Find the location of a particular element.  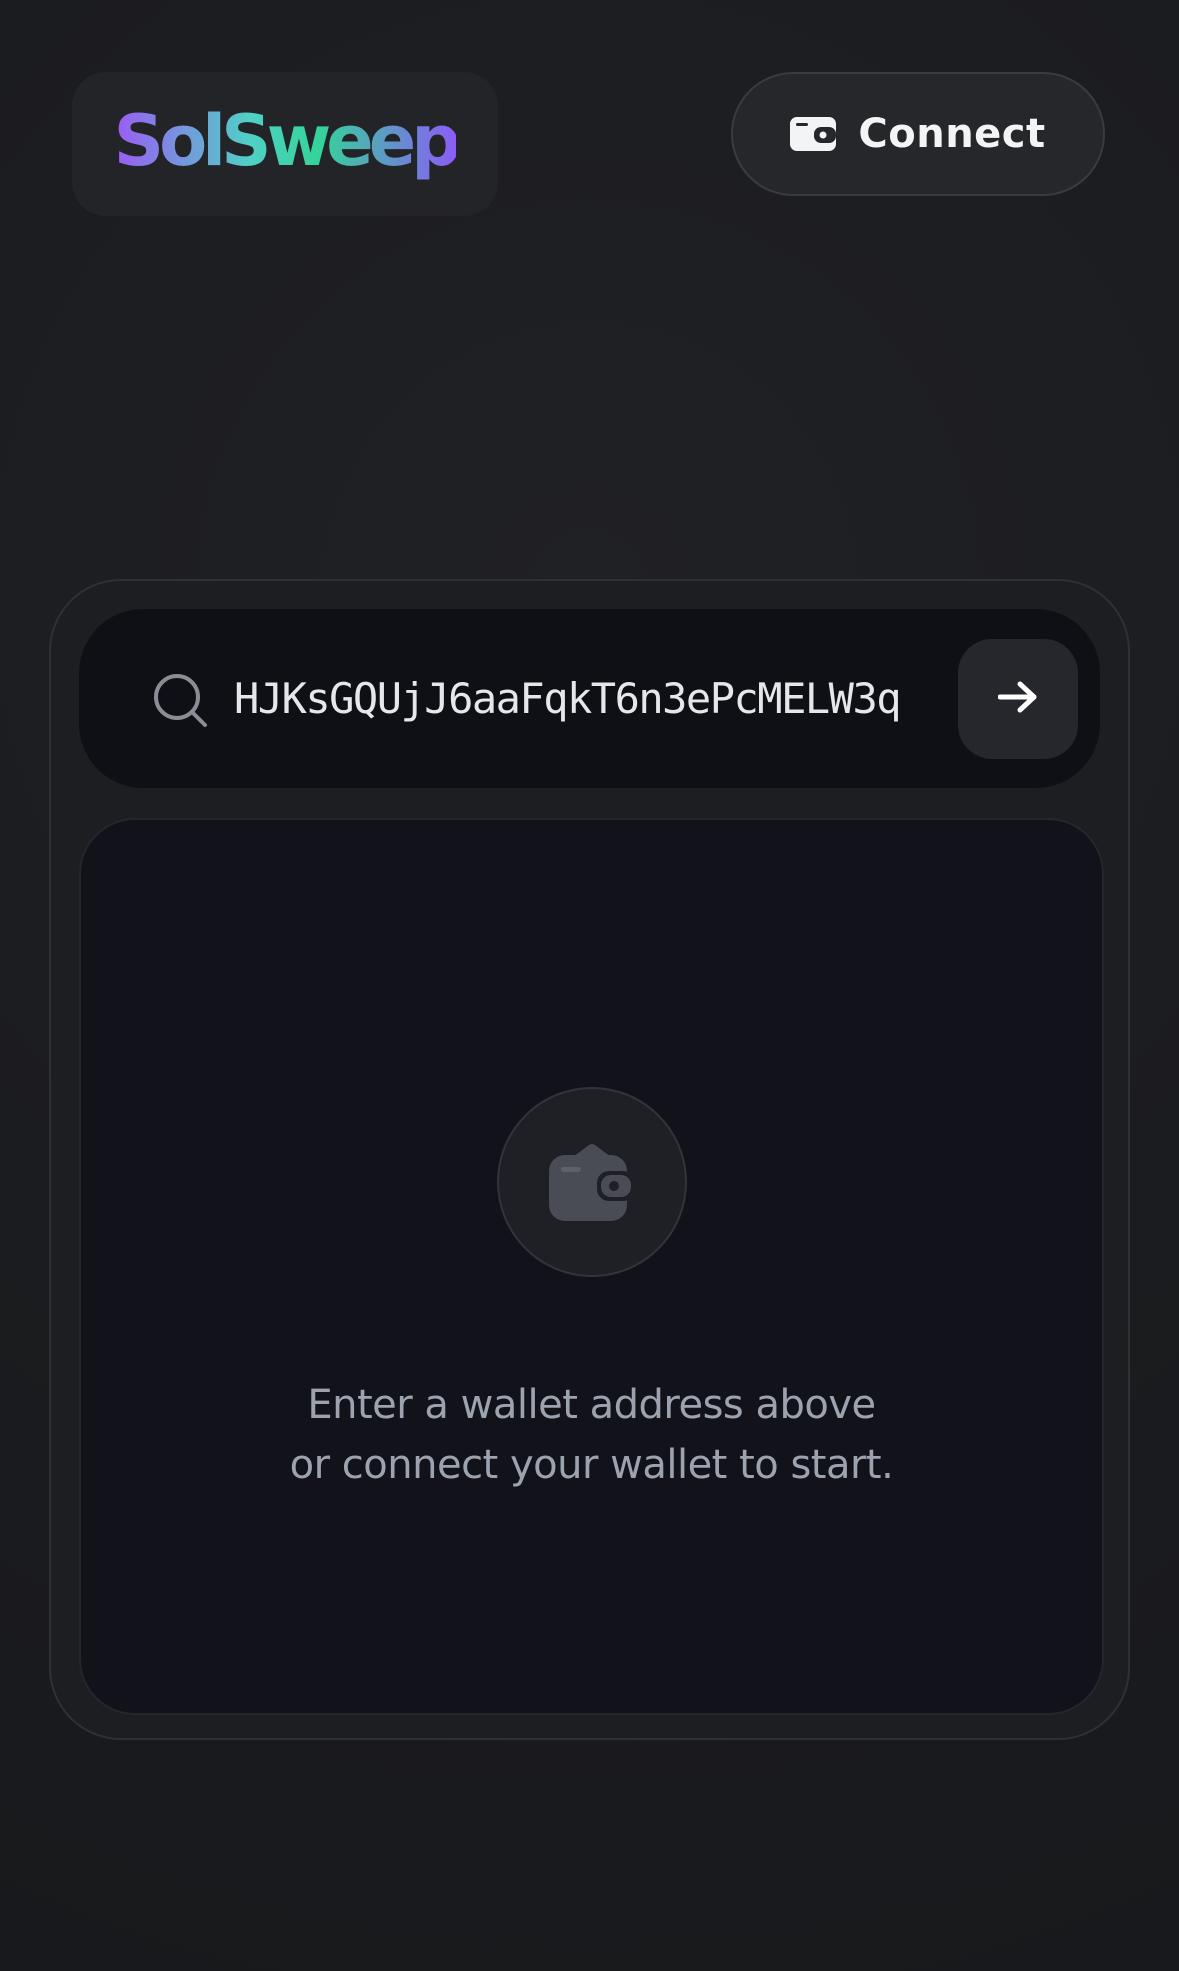

search-submit-button is located at coordinates (1018, 699).